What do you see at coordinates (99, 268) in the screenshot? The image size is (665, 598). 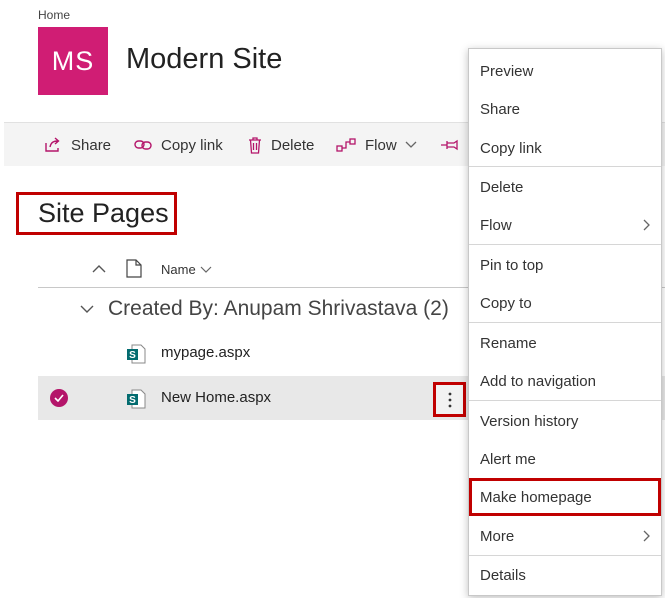 I see `chevron-up-icon` at bounding box center [99, 268].